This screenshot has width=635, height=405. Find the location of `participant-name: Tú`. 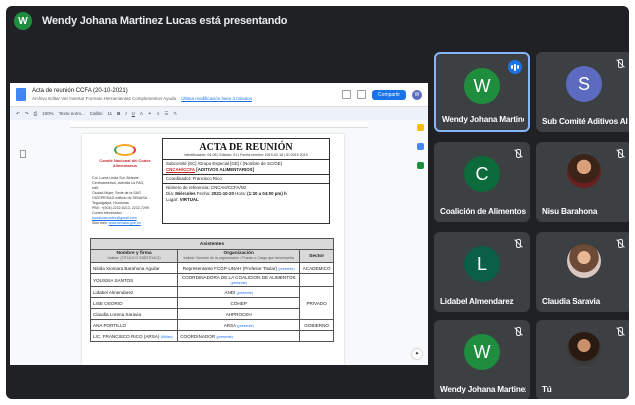

participant-name: Tú is located at coordinates (547, 389).